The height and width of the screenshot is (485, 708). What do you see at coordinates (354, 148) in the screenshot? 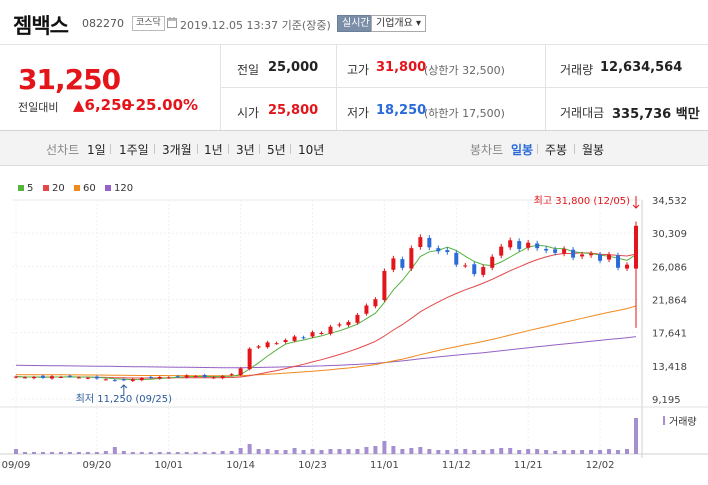
I see `chart-tabs: 선차트 1일 1주일 3개월 1년 3년 5년 10년 봉차트 일봉 주봉 월봉` at bounding box center [354, 148].